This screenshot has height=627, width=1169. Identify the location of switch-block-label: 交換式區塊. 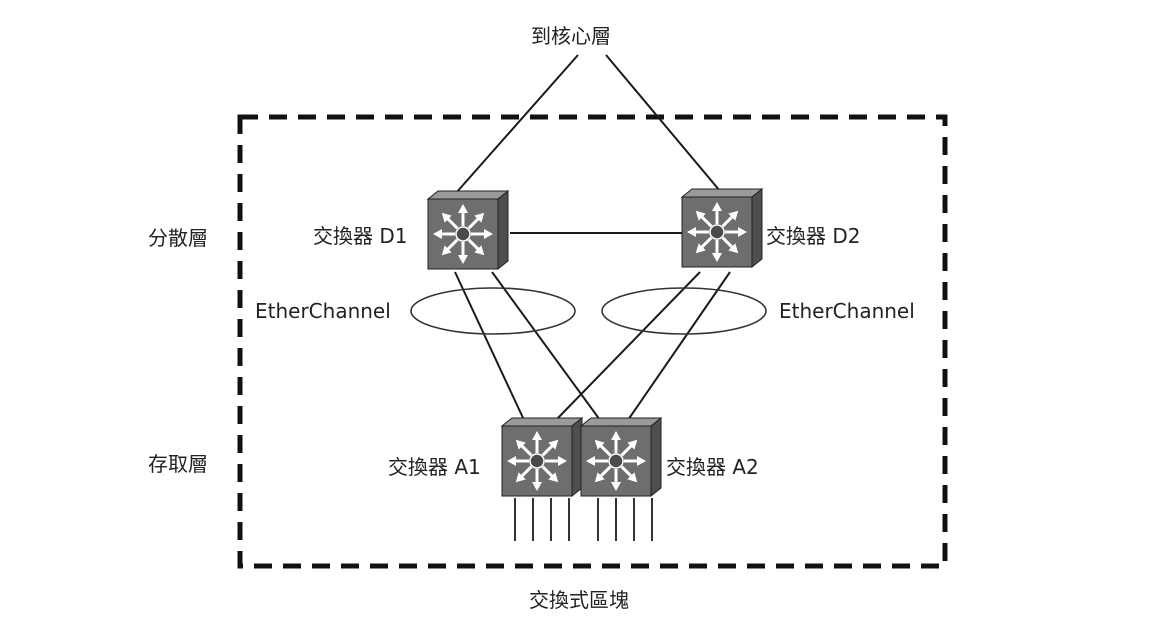
(579, 600).